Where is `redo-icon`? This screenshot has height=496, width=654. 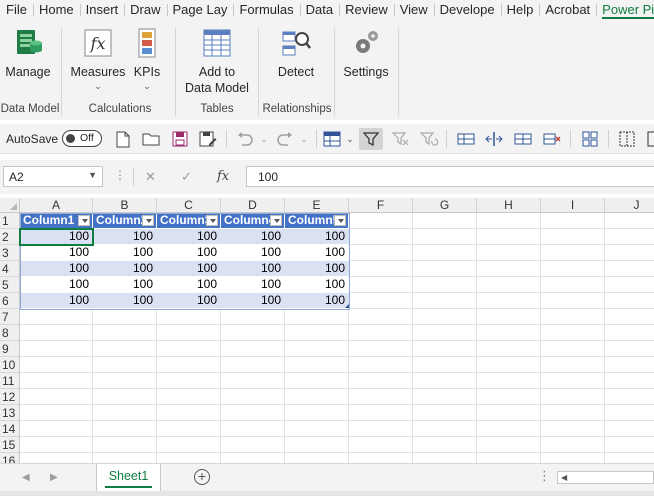 redo-icon is located at coordinates (285, 139).